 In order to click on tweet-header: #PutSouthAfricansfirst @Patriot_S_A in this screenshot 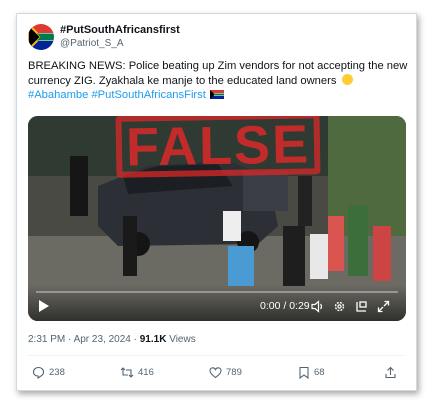, I will do `click(104, 37)`.